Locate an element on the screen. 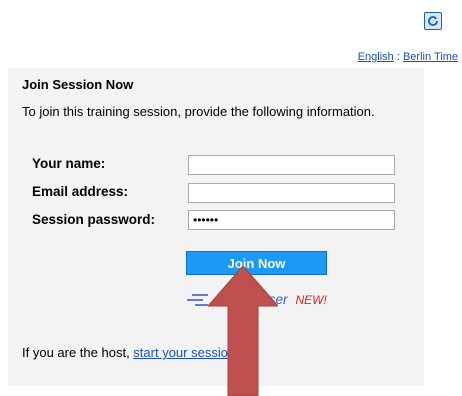  password-label: Session password: is located at coordinates (94, 219).